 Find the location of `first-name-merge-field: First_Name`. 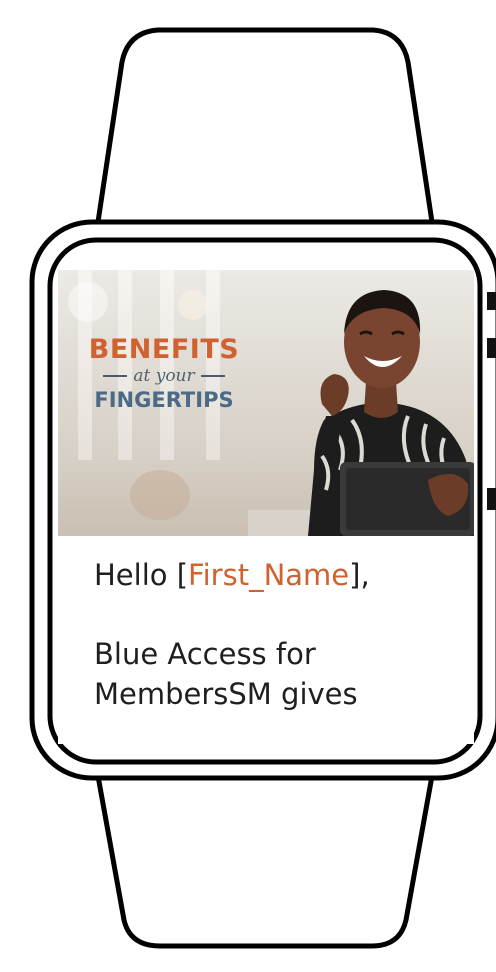

first-name-merge-field: First_Name is located at coordinates (269, 575).